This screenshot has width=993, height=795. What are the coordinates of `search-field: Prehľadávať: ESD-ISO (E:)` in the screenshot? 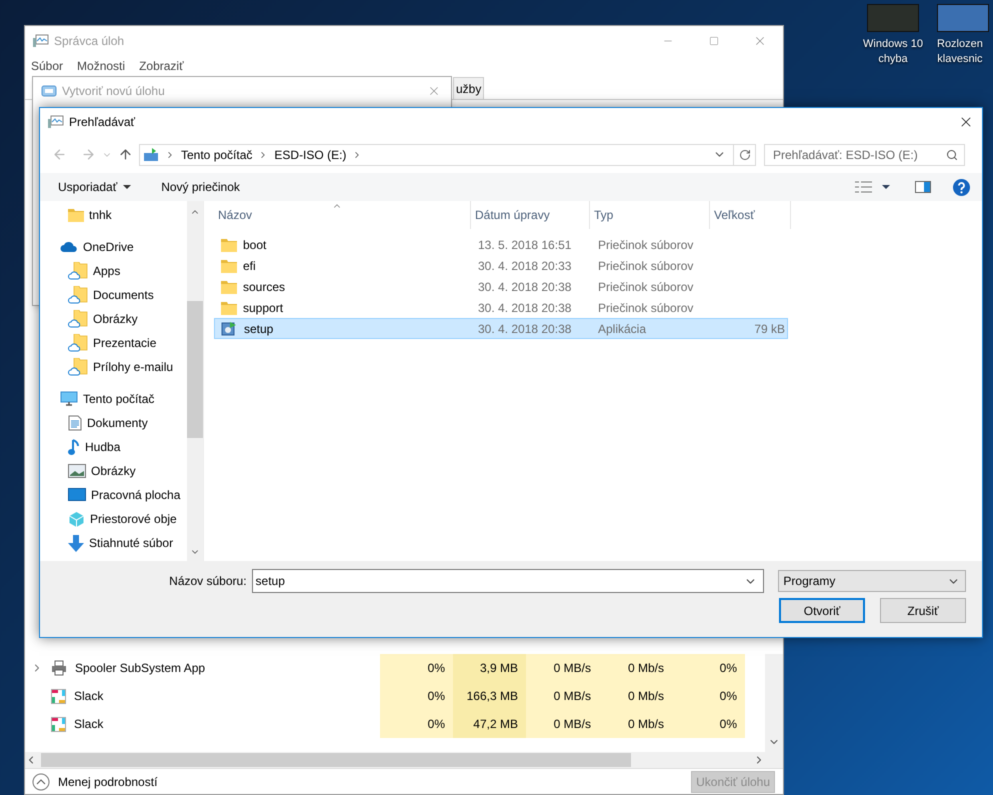 It's located at (864, 155).